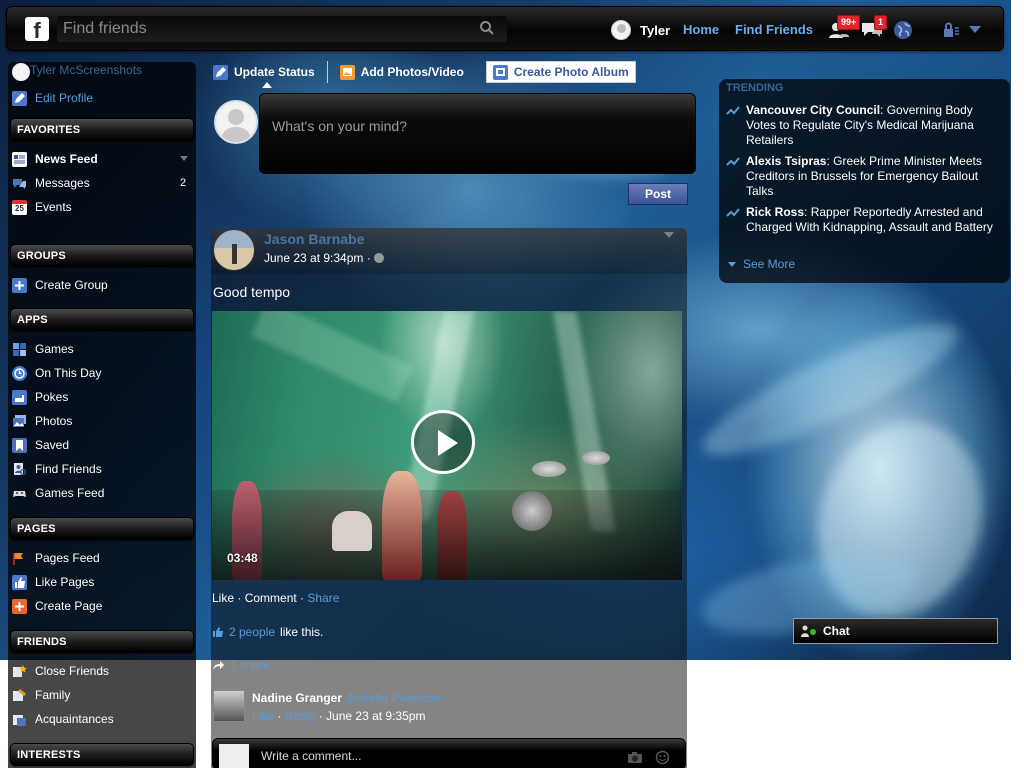 Image resolution: width=1024 pixels, height=768 pixels. What do you see at coordinates (56, 373) in the screenshot?
I see `sidebar-item-on-this-day: On This Day` at bounding box center [56, 373].